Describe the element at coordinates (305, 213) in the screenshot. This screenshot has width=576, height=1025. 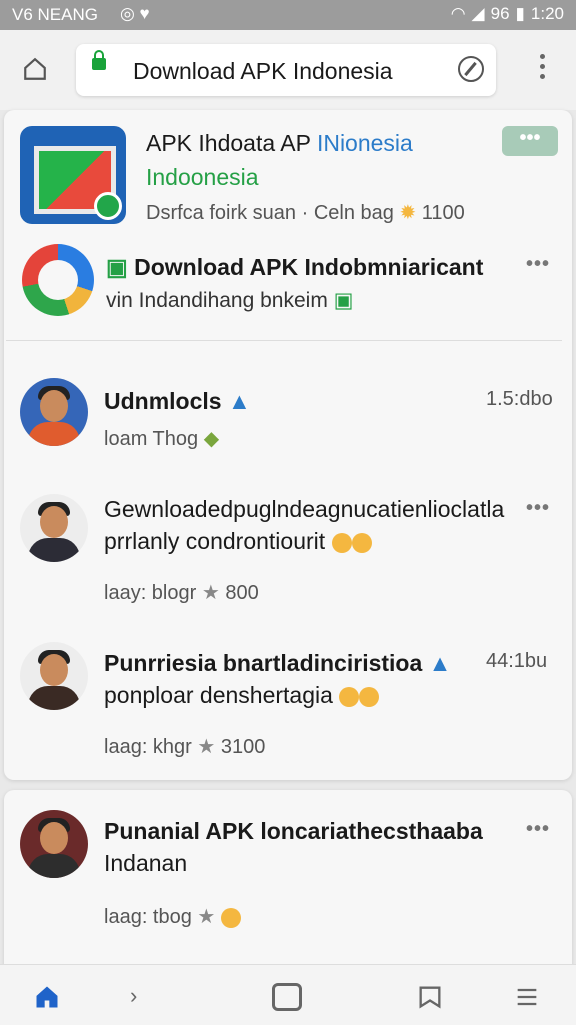
I see `app-meta: Dsrfca foirk suan · Celn bag ✹ 1100` at that location.